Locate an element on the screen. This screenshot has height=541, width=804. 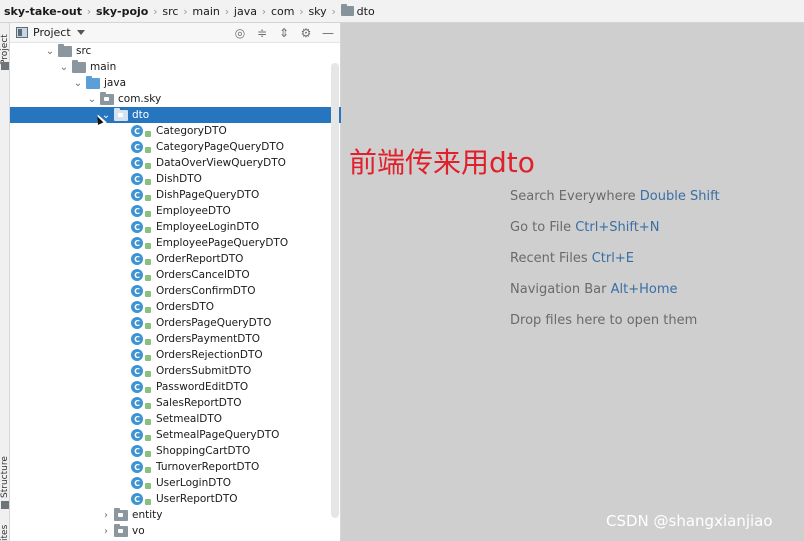
gear-icon: ⚙ is located at coordinates (306, 33).